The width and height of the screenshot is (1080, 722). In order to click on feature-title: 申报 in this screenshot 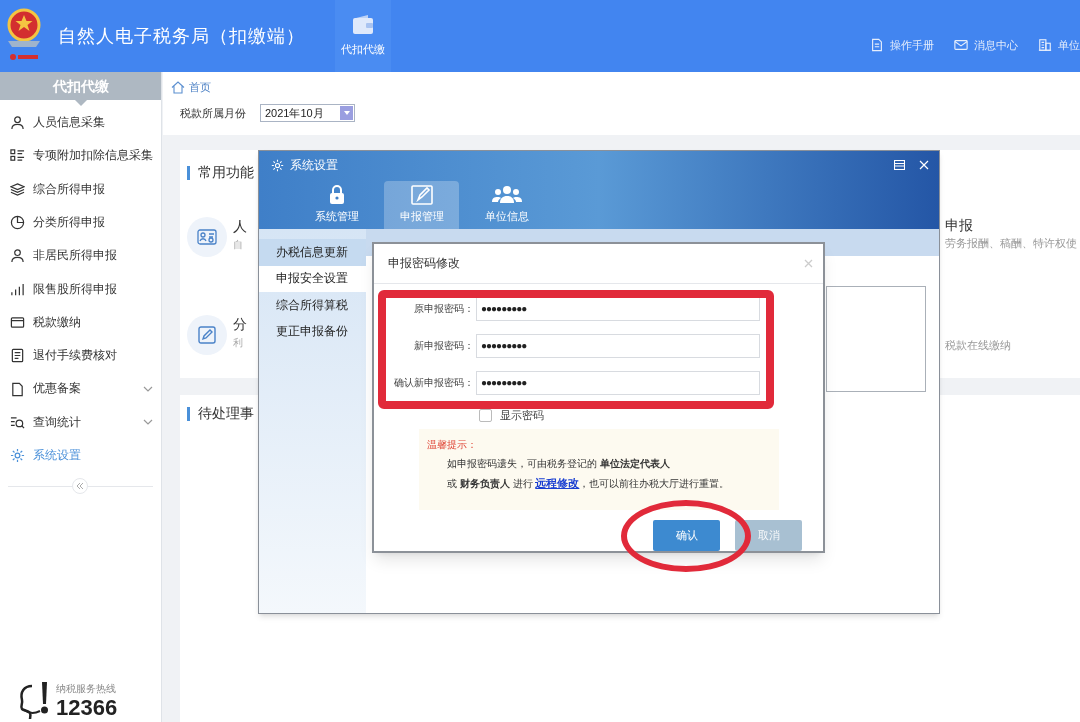, I will do `click(1012, 225)`.